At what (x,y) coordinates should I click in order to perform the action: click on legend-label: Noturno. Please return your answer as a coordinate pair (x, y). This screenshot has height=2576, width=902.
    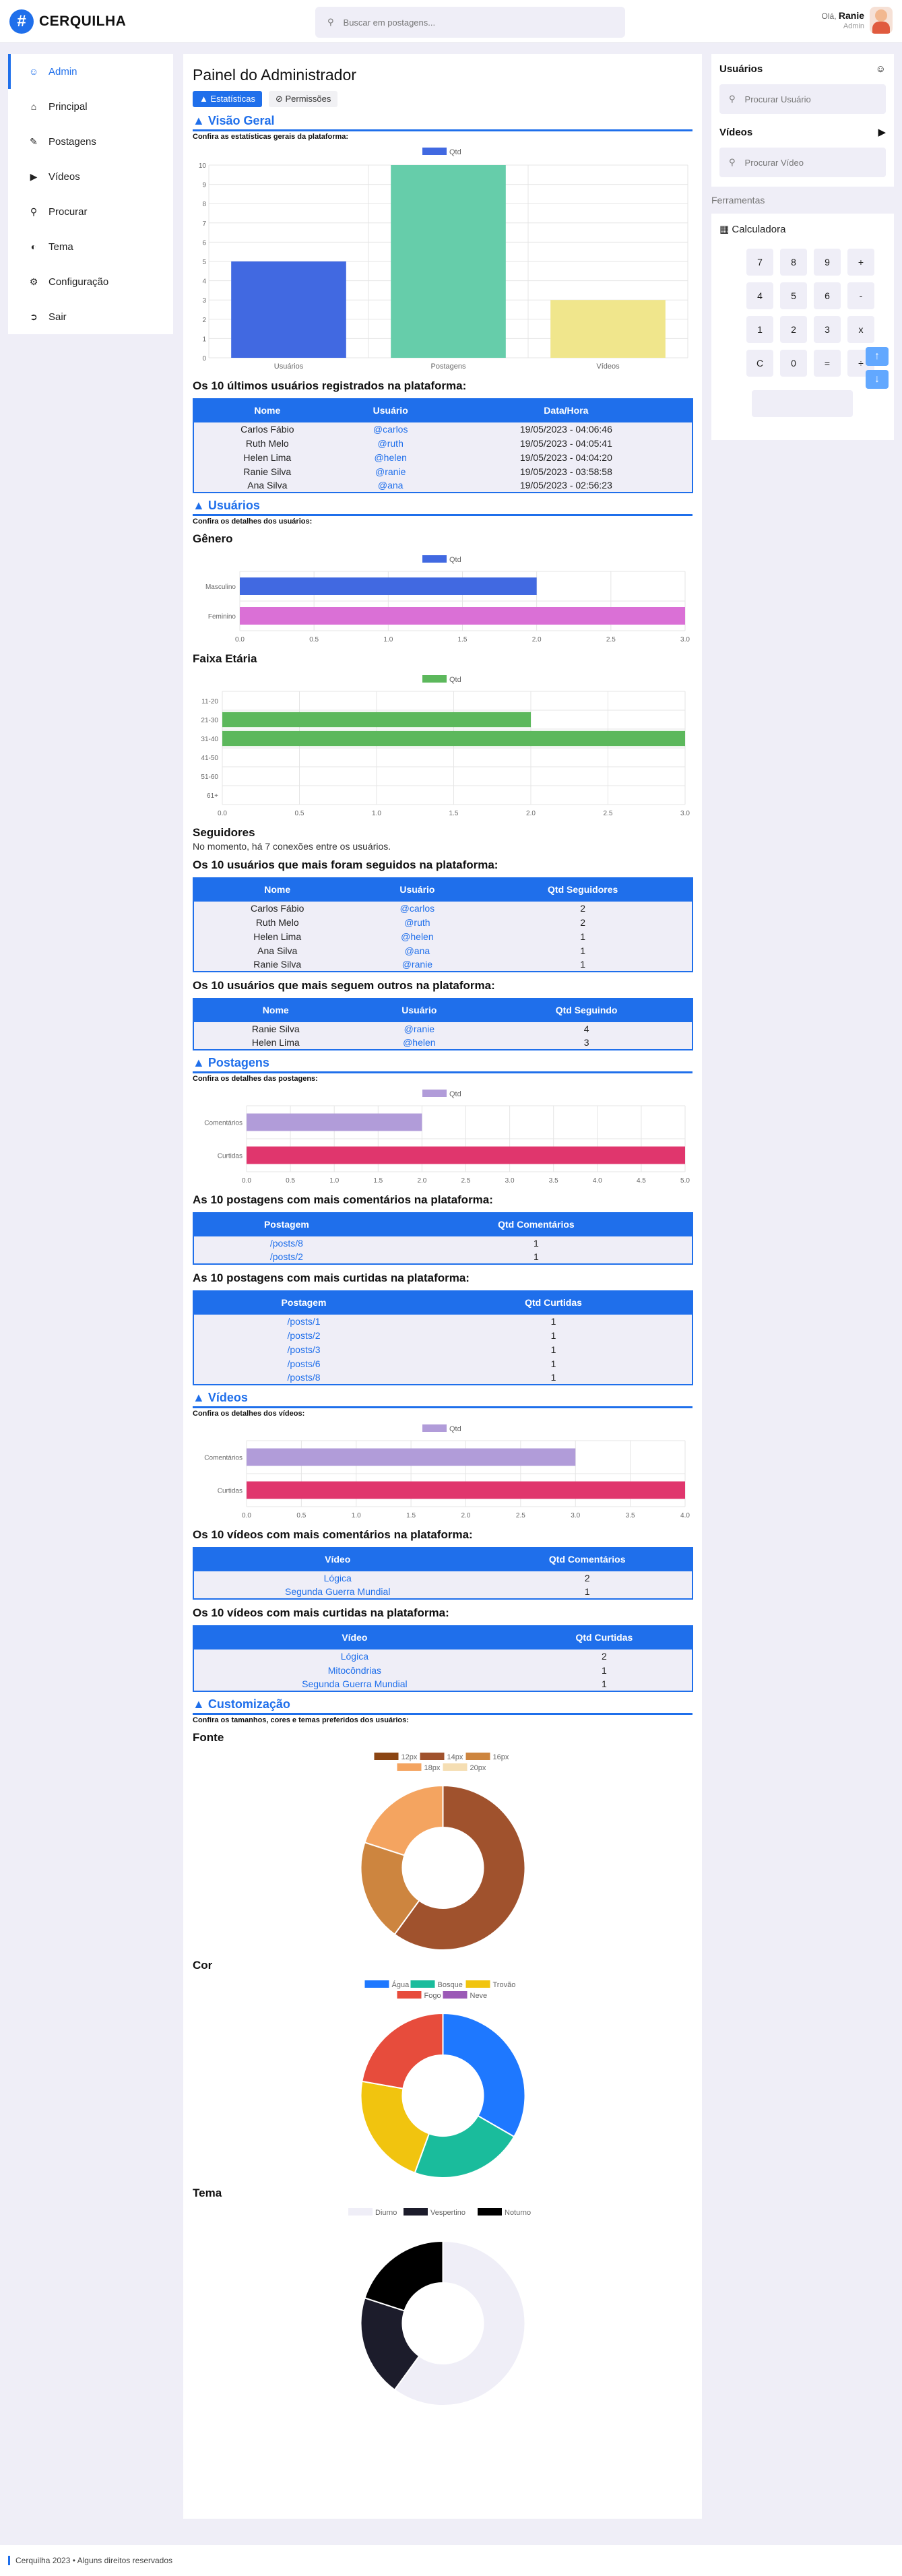
    Looking at the image, I should click on (518, 2213).